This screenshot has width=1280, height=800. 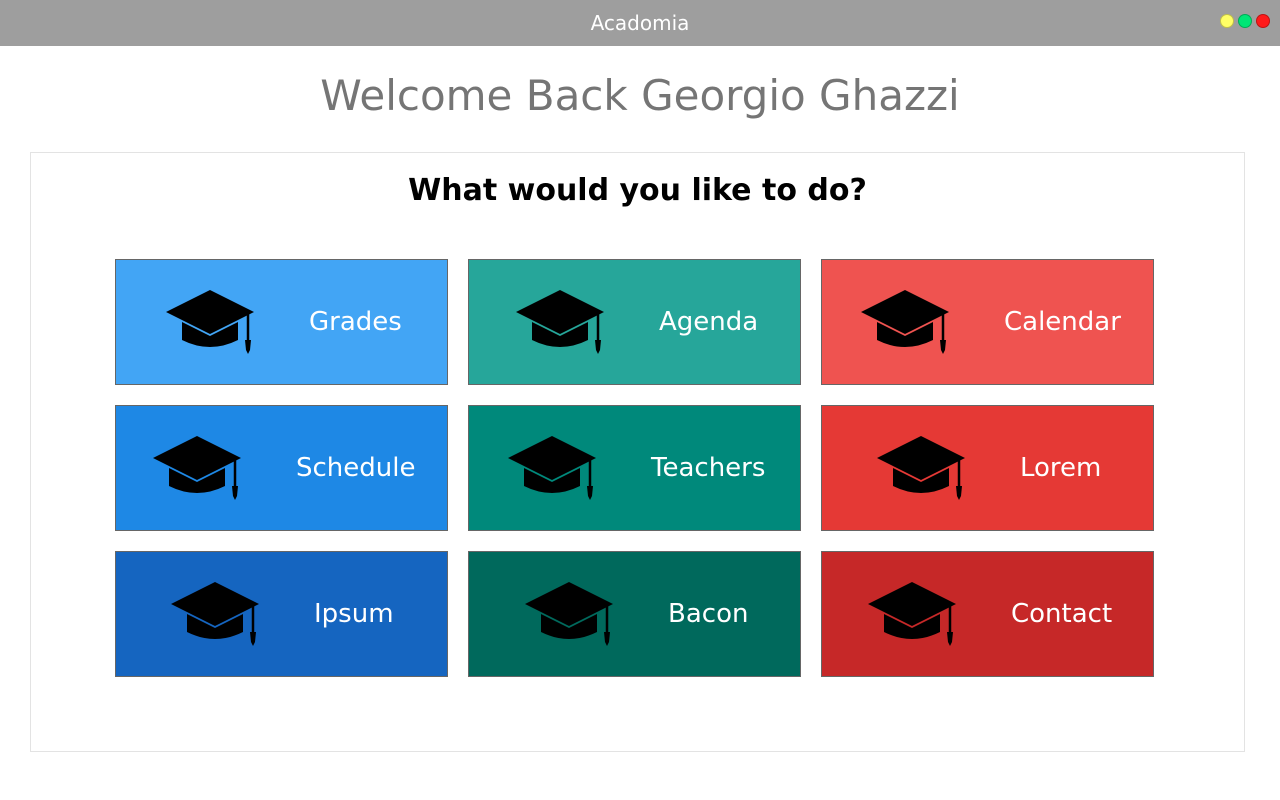 I want to click on grades-tile: Grades, so click(x=281, y=322).